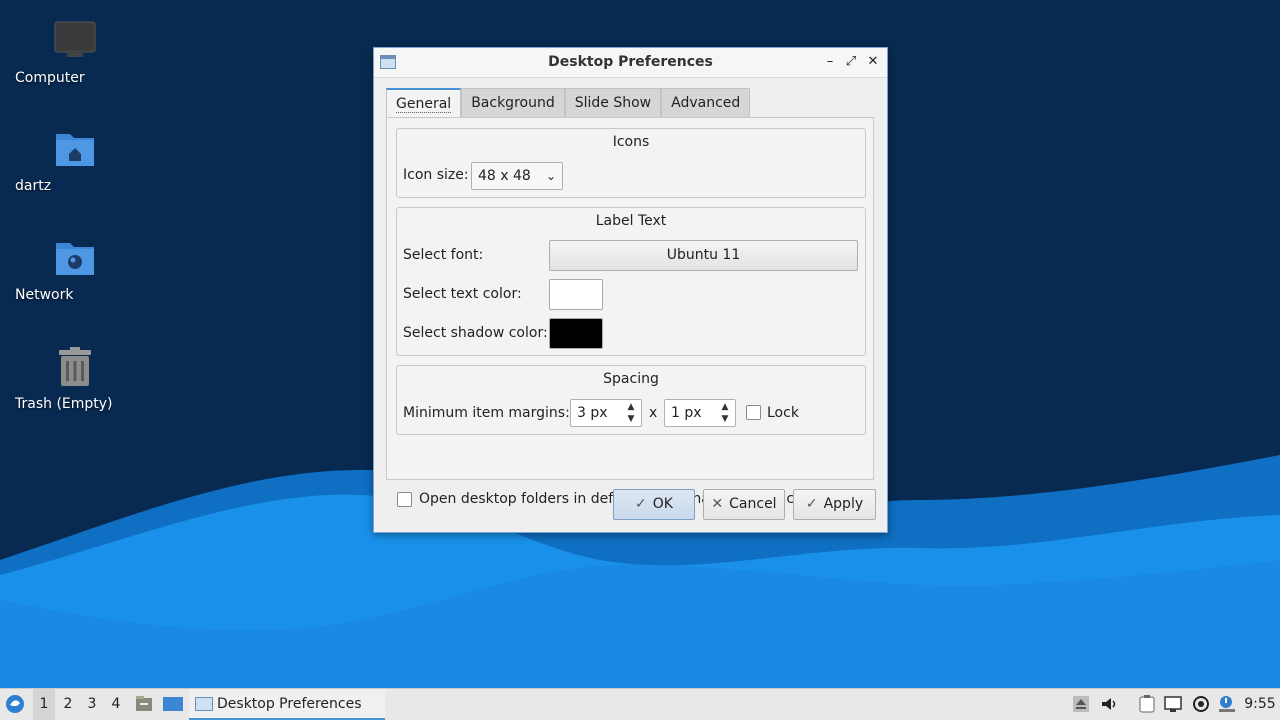  I want to click on desktop-icon-home-folder: dartz, so click(75, 161).